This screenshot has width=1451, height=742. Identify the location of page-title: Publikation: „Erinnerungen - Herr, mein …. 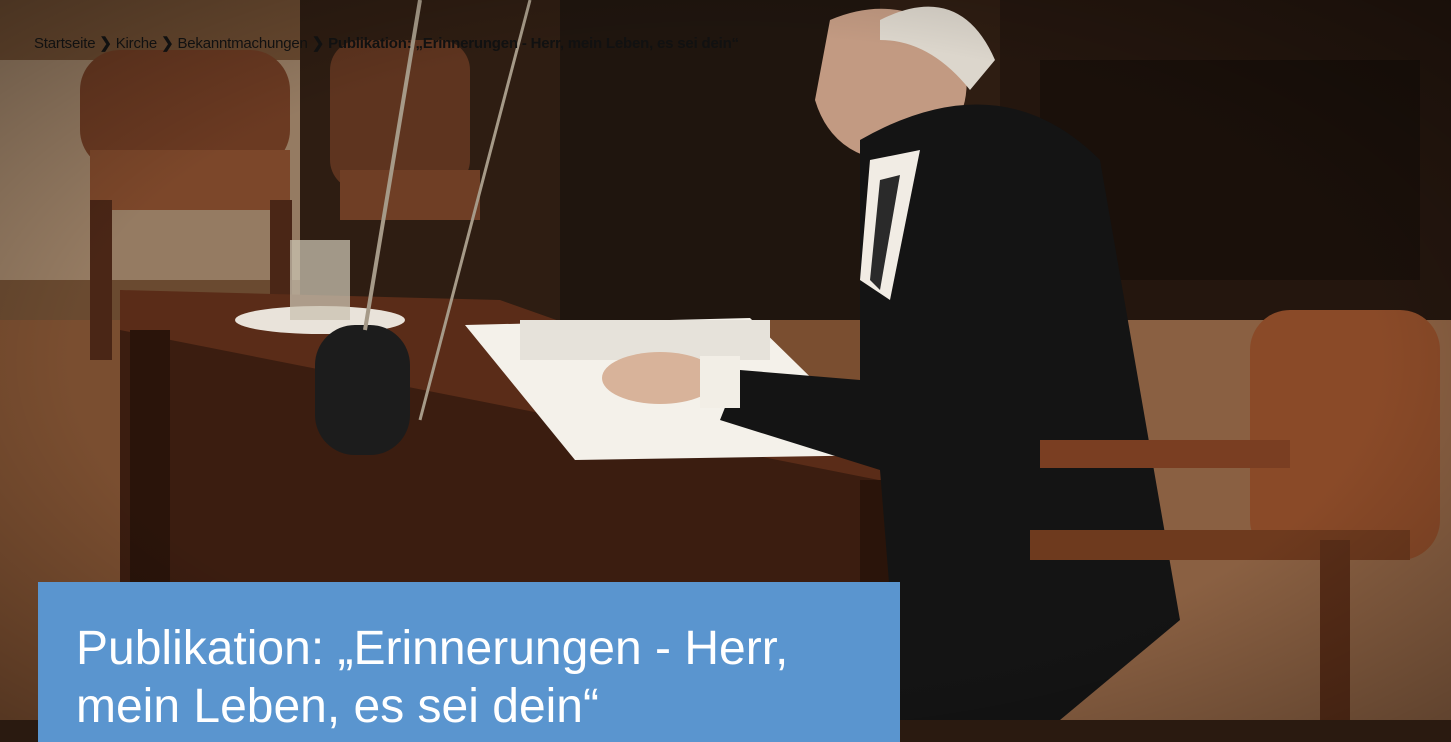
(432, 677).